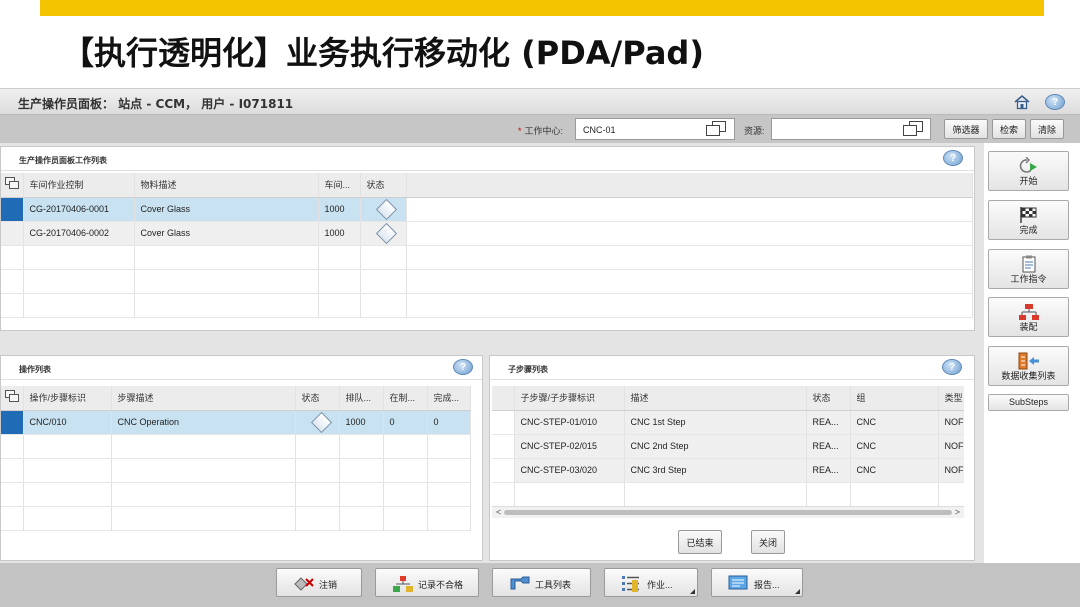 This screenshot has height=607, width=1080. Describe the element at coordinates (67, 422) in the screenshot. I see `operation-cell: CNC/010` at that location.